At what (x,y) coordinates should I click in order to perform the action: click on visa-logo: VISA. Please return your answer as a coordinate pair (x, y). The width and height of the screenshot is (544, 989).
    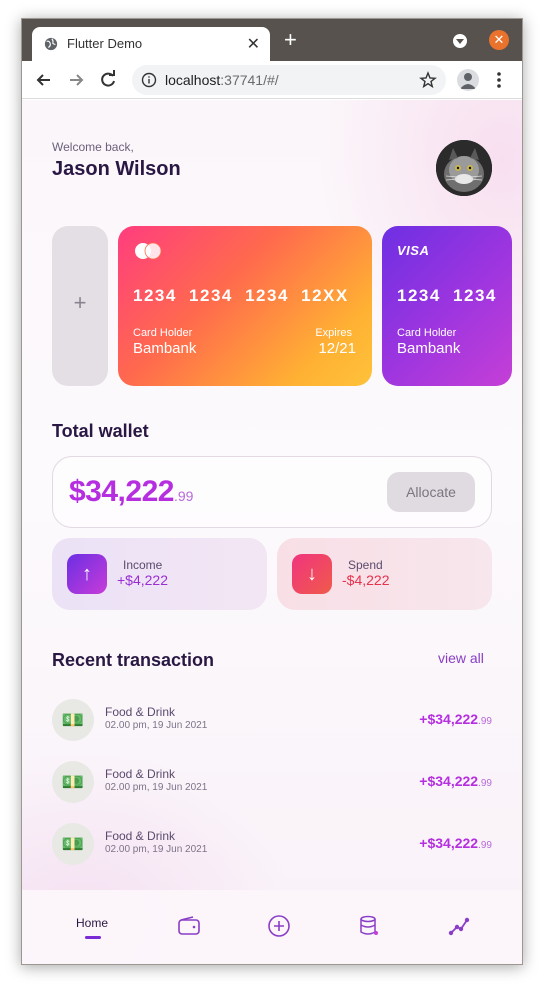
    Looking at the image, I should click on (413, 250).